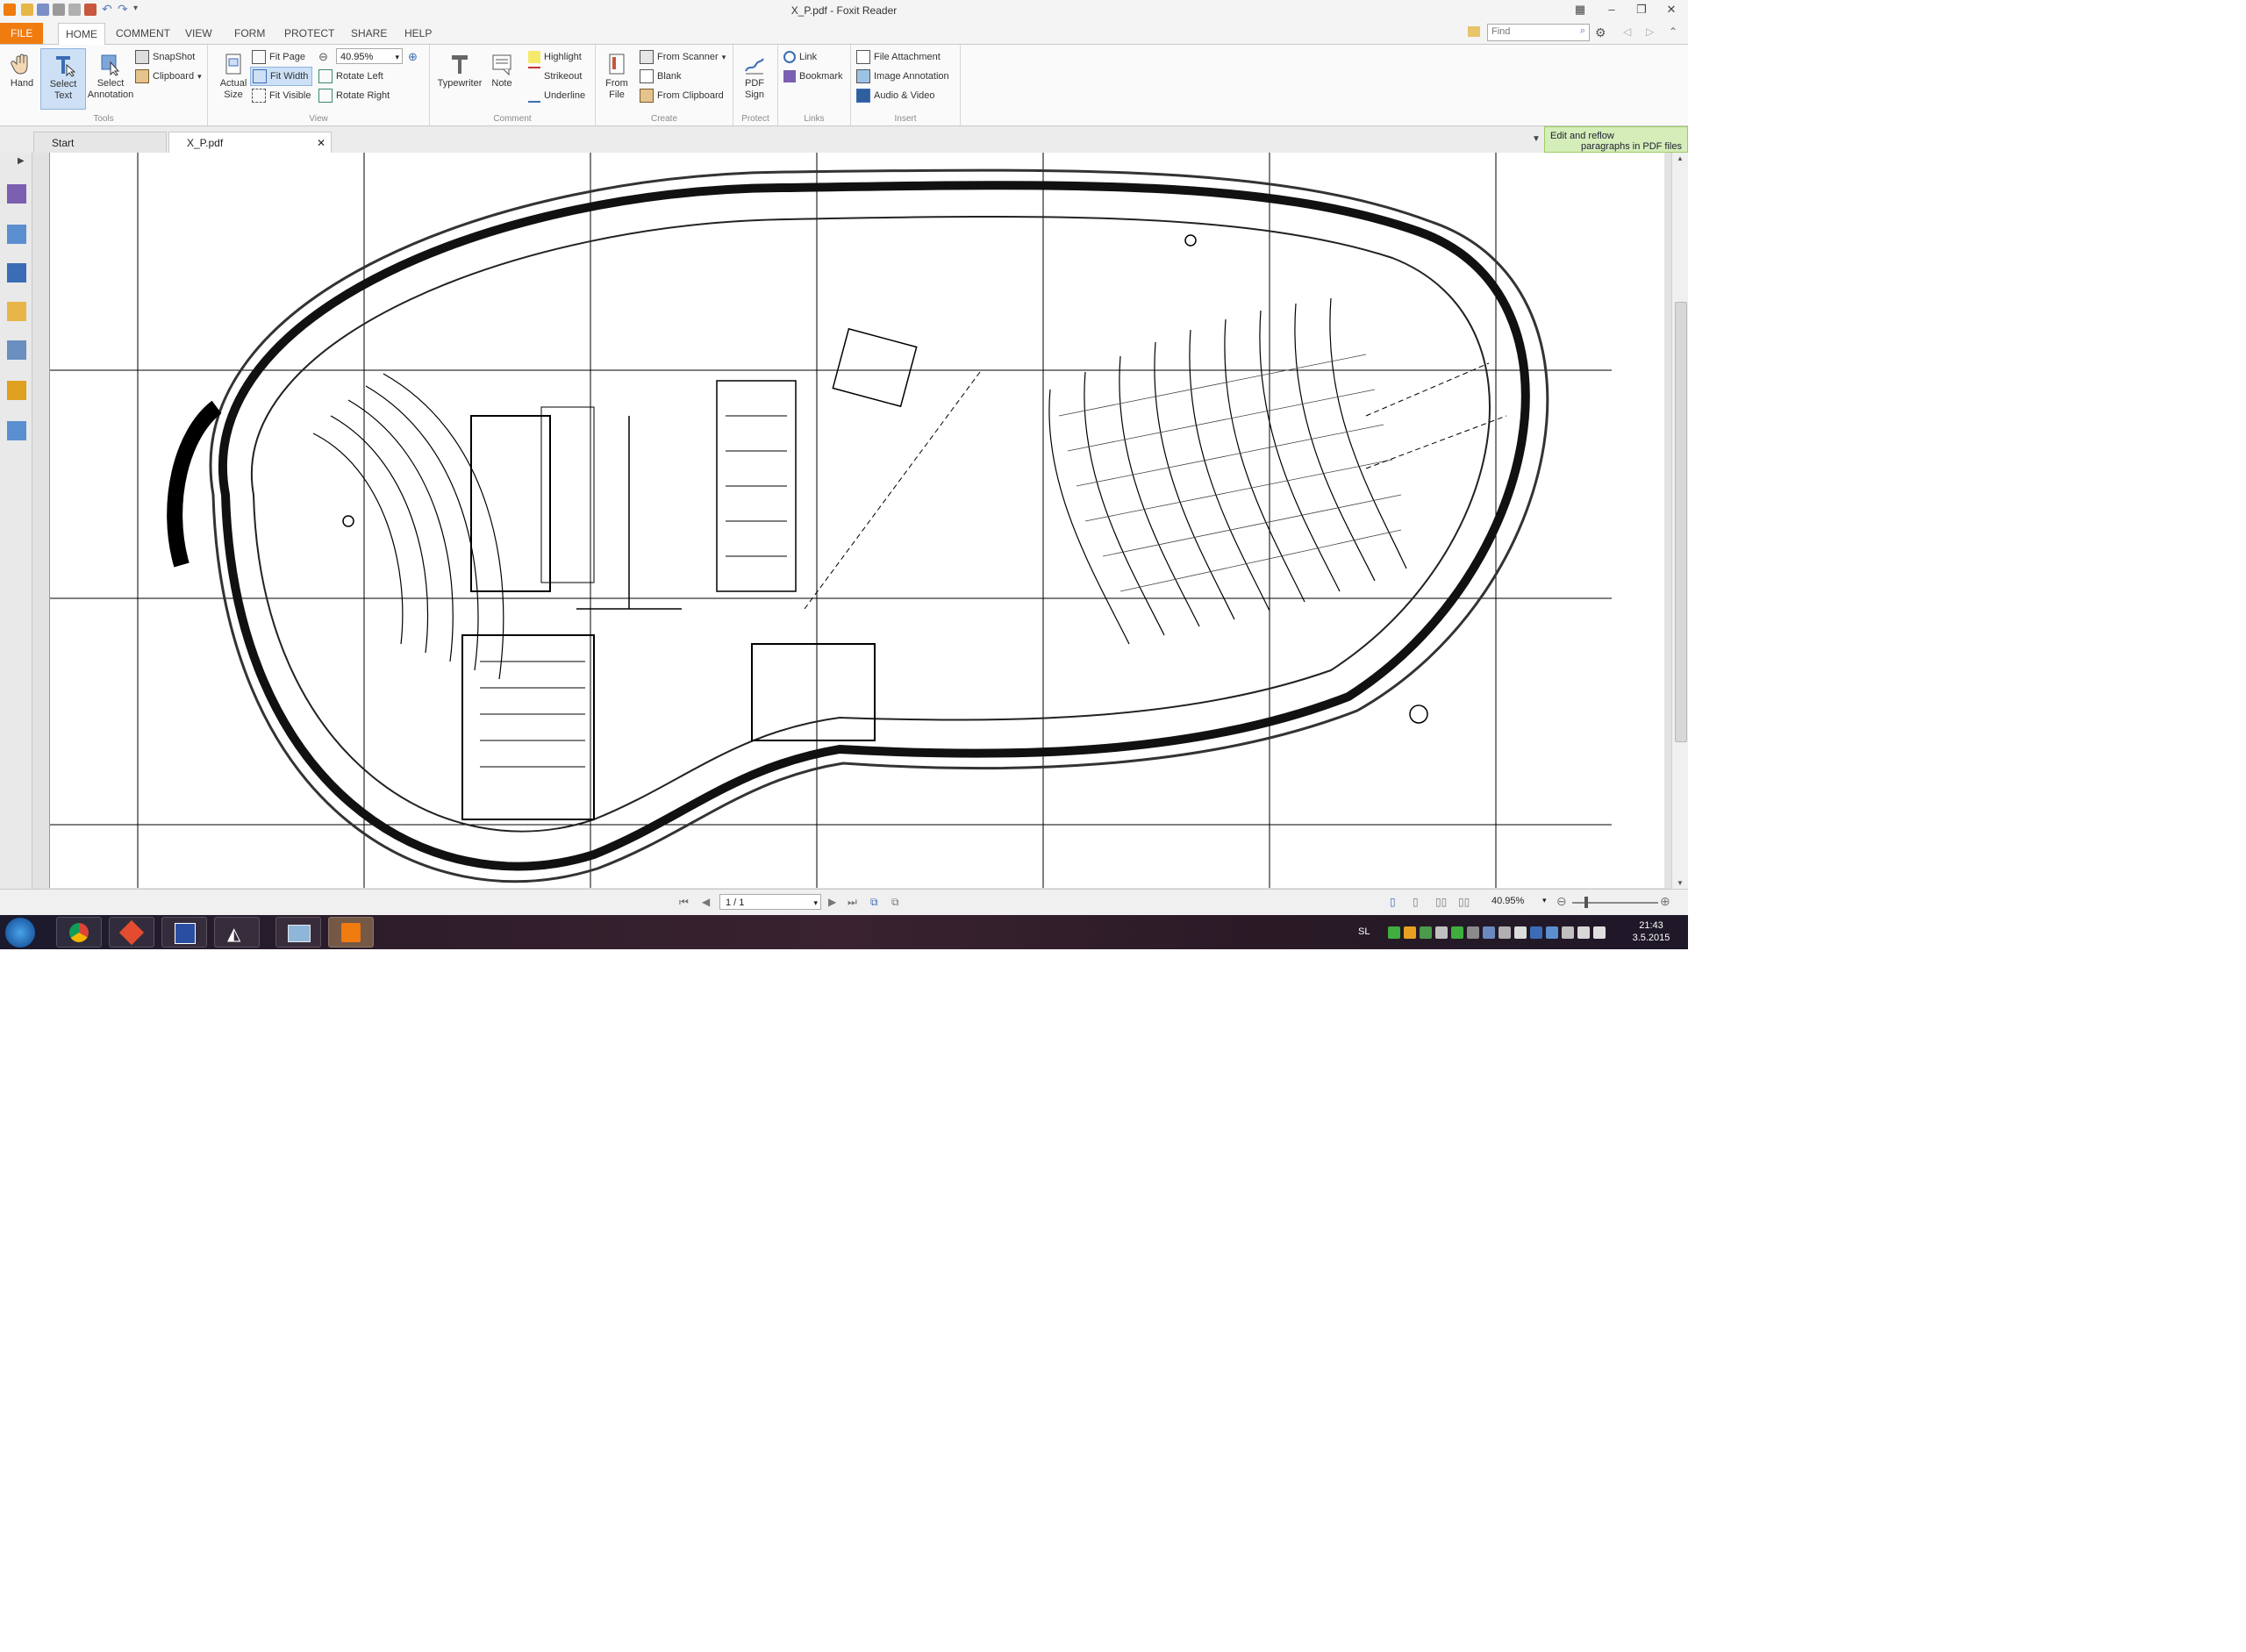  Describe the element at coordinates (110, 78) in the screenshot. I see `select-annotation-button: Select Annotation` at that location.